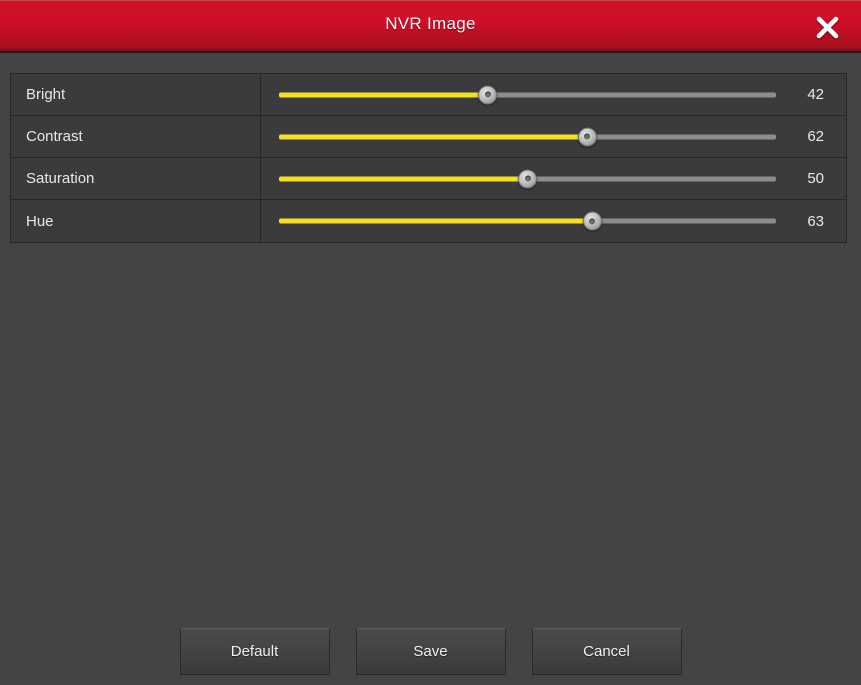 The height and width of the screenshot is (685, 861). What do you see at coordinates (815, 221) in the screenshot?
I see `slider-value-hue: 63` at bounding box center [815, 221].